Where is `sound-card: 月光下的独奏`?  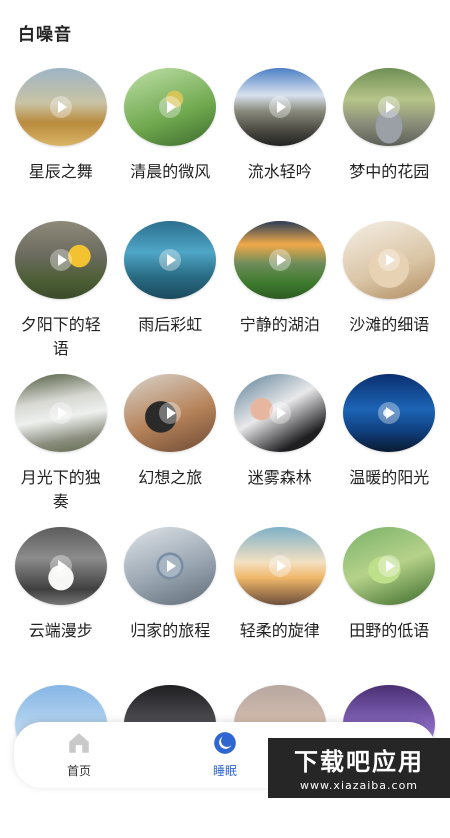 sound-card: 月光下的独奏 is located at coordinates (61, 446).